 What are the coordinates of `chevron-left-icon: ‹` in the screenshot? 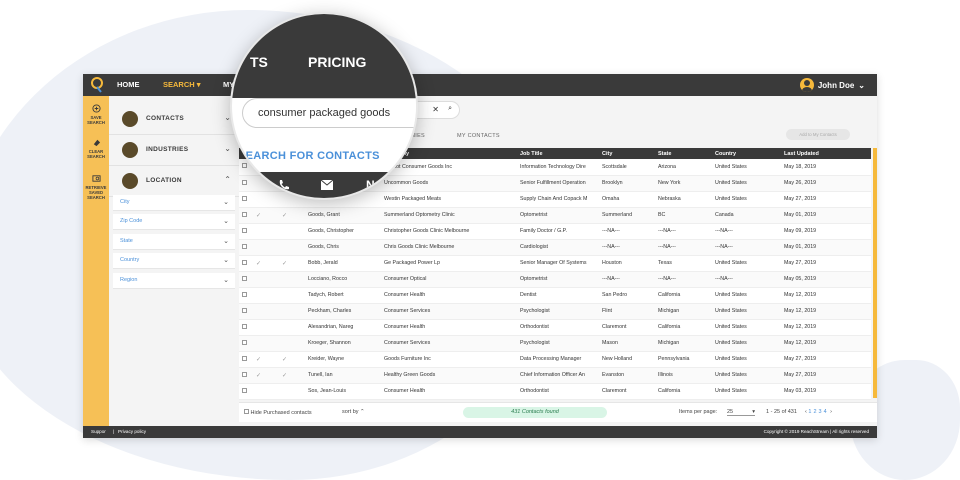 It's located at (806, 412).